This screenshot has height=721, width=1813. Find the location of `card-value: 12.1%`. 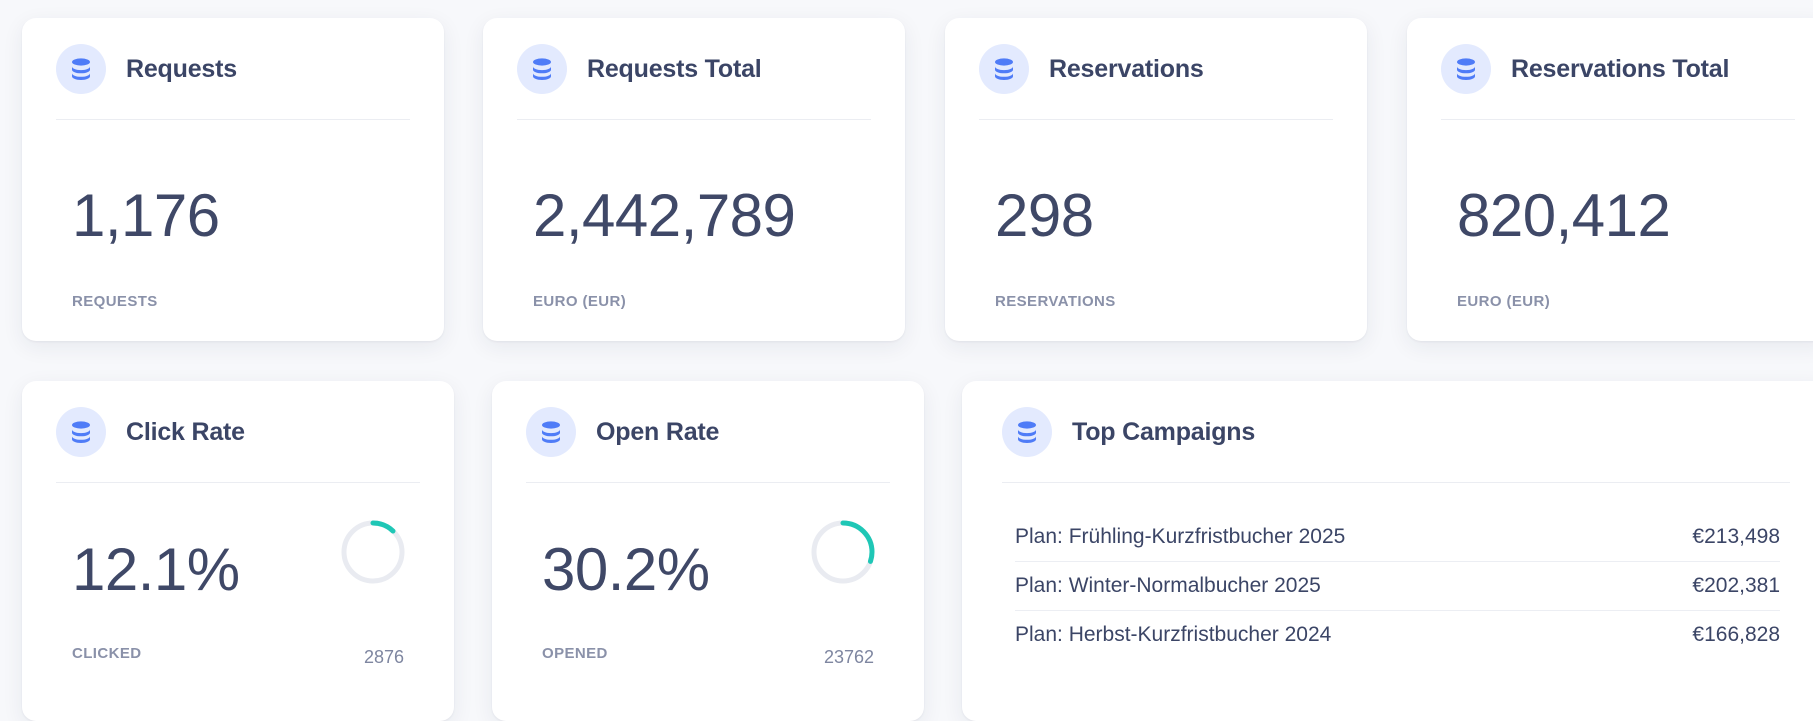

card-value: 12.1% is located at coordinates (156, 569).